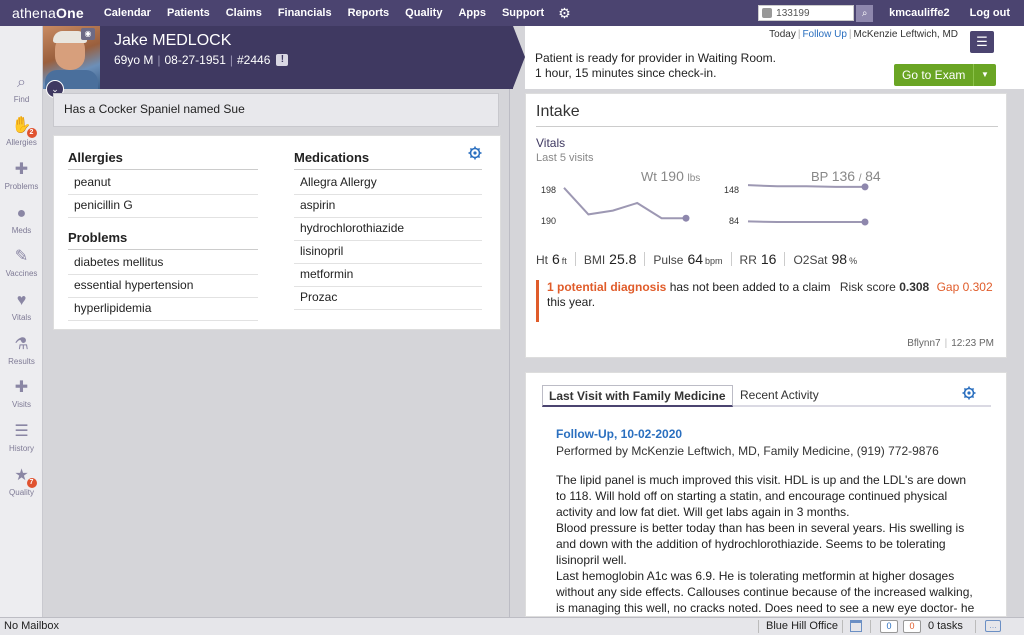 Image resolution: width=1024 pixels, height=635 pixels. What do you see at coordinates (21, 448) in the screenshot?
I see `rail-label: History` at bounding box center [21, 448].